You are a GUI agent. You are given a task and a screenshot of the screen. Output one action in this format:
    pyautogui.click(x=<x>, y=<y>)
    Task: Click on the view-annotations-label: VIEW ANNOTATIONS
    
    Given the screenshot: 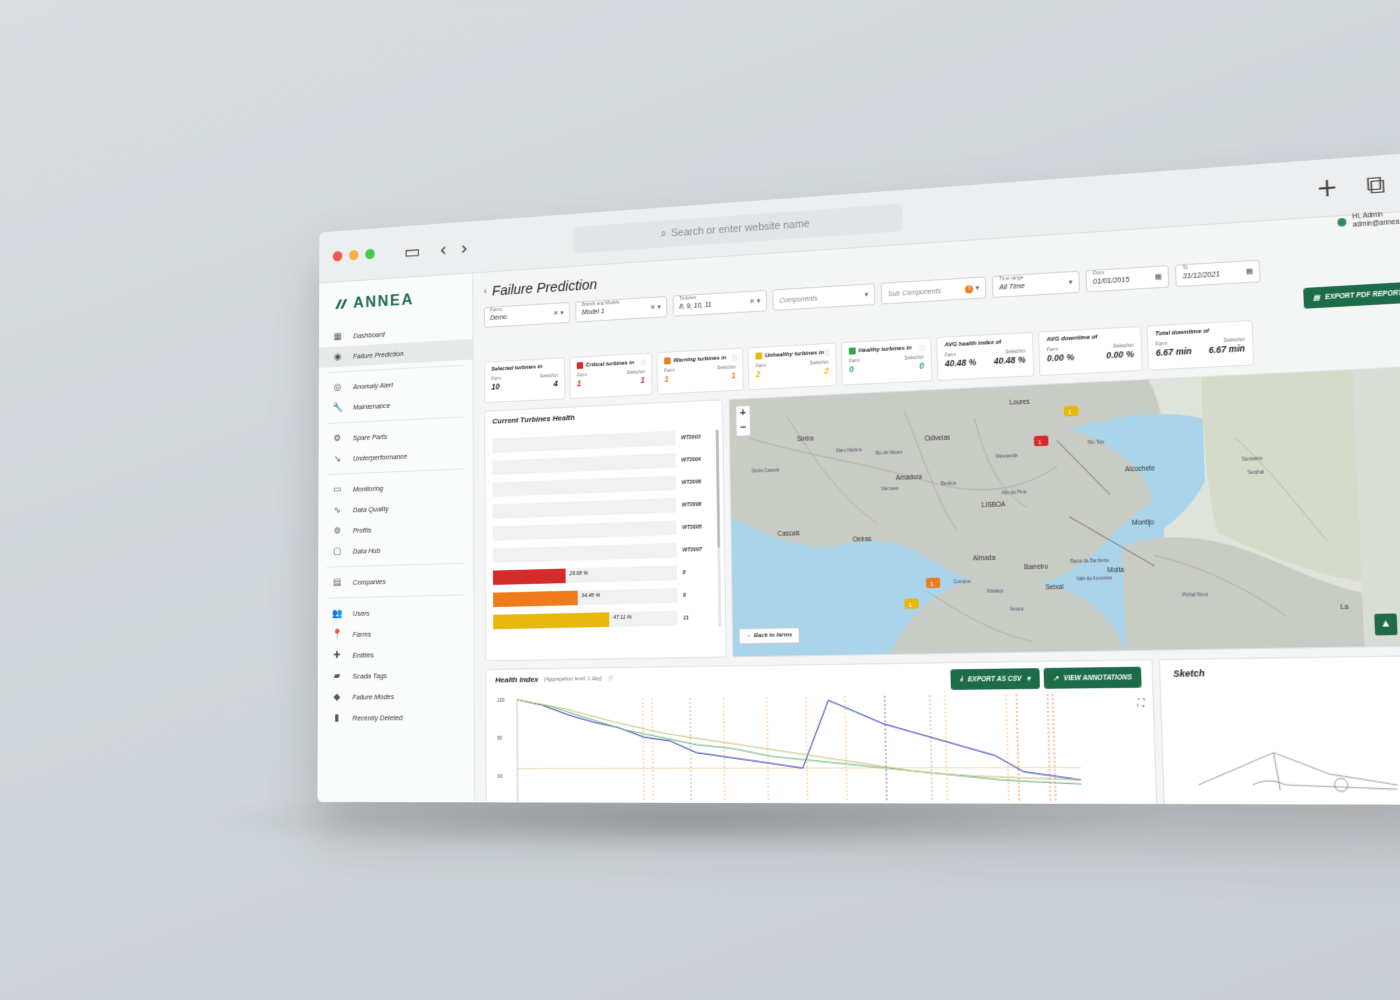 What is the action you would take?
    pyautogui.click(x=1098, y=678)
    